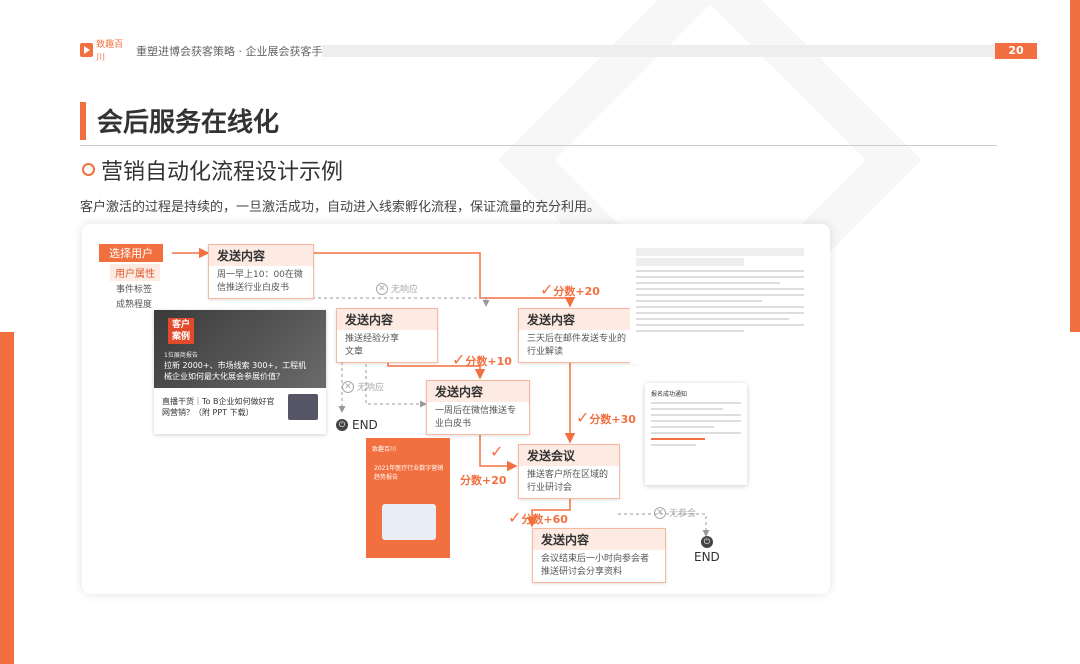 The image size is (1080, 664). Describe the element at coordinates (303, 407) in the screenshot. I see `case-thumbnail` at that location.